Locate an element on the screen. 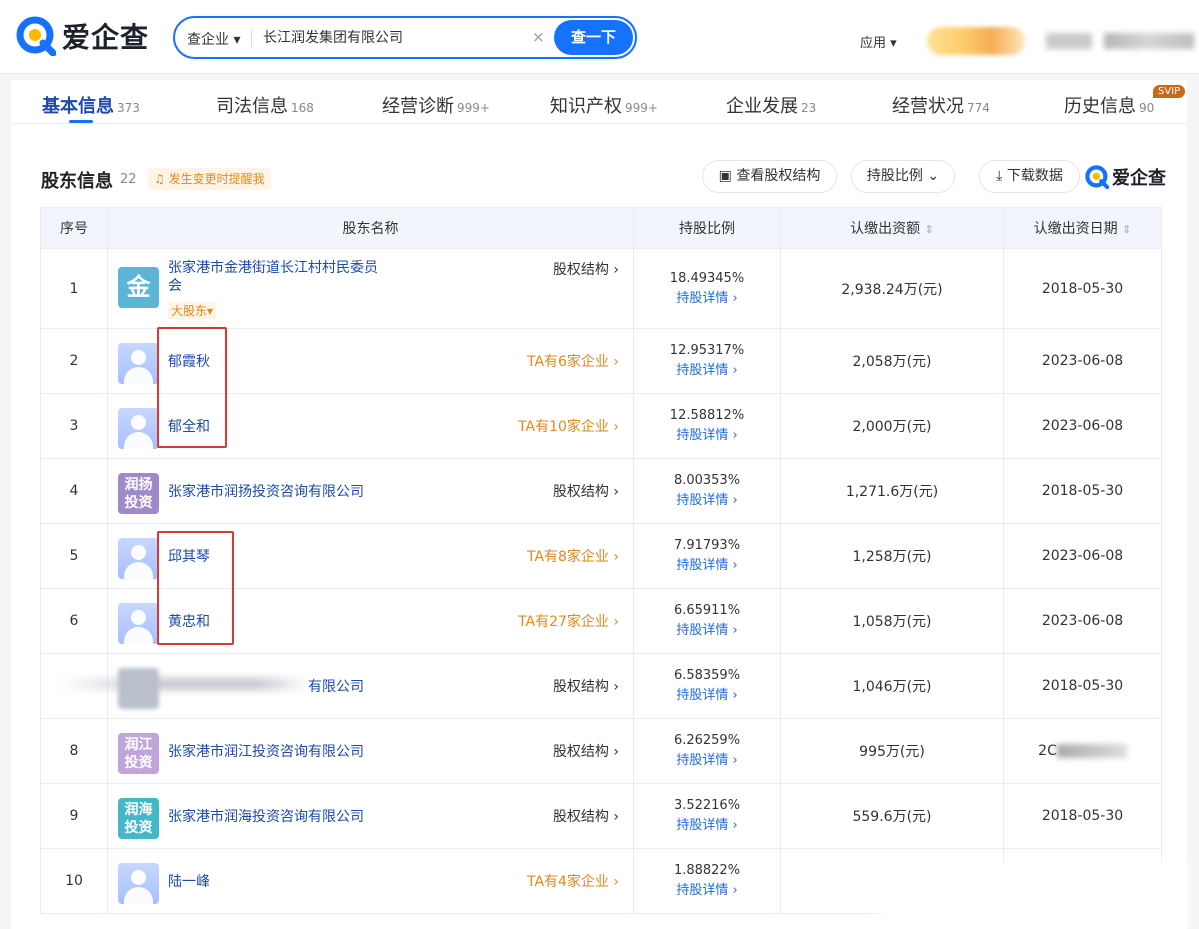 This screenshot has height=929, width=1199. shareholder-name-link: 有限公司 is located at coordinates (336, 686).